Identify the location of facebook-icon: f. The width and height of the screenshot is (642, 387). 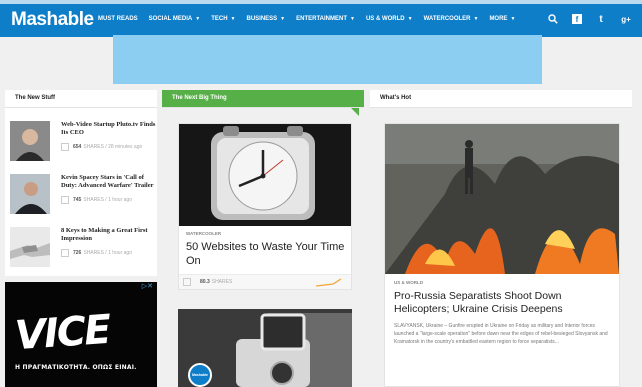
(577, 19).